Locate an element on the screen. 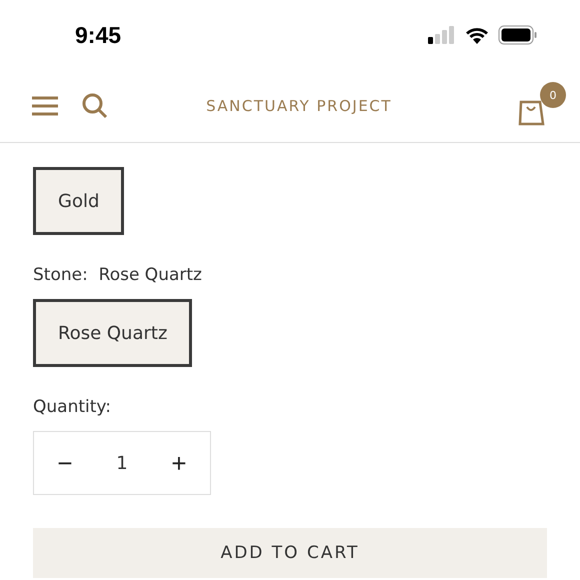  status-time: 9:45 is located at coordinates (98, 35).